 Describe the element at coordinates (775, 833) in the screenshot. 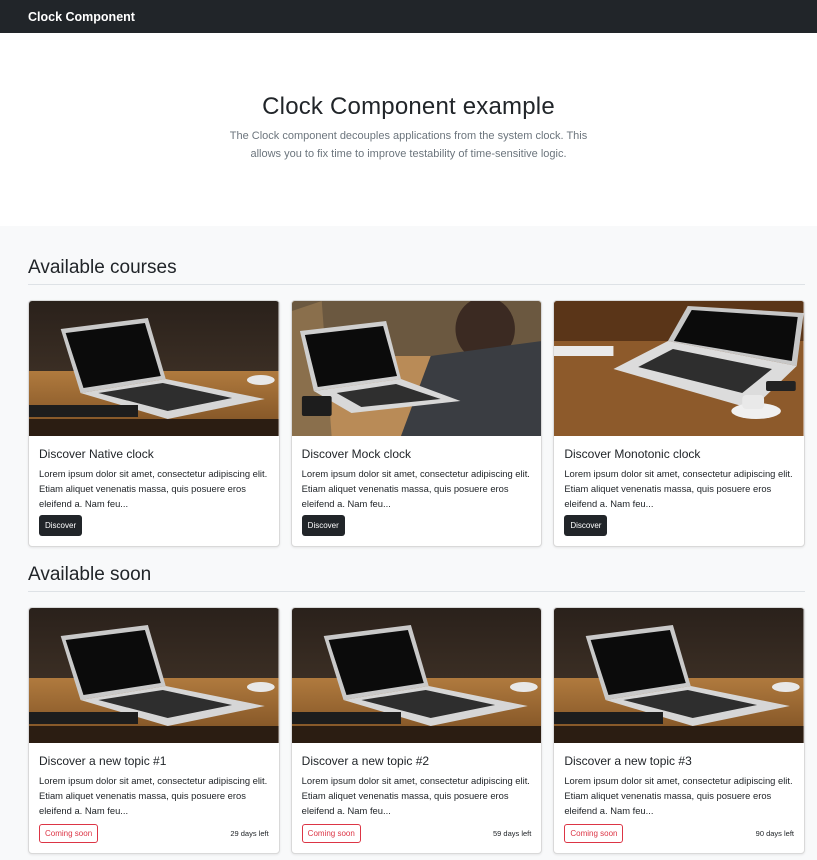

I see `days-left: 90 days left` at that location.